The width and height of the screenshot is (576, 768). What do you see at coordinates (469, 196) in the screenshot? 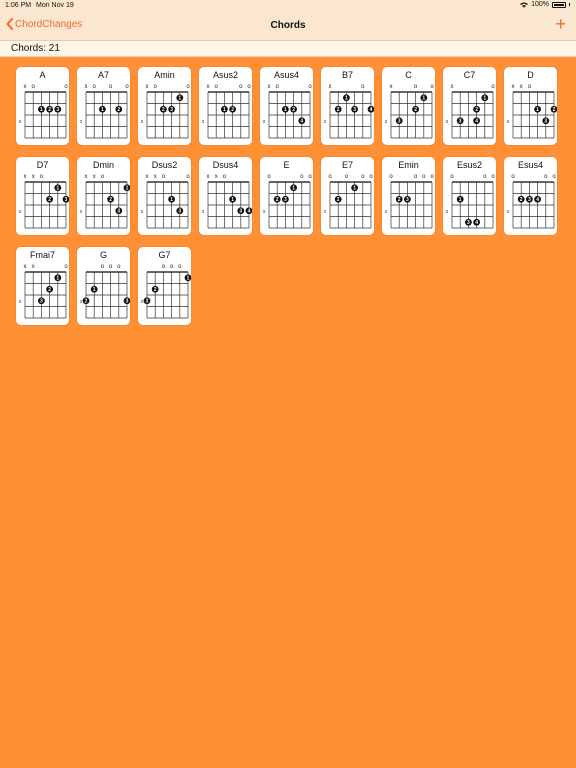
I see `chord-card: Esus2 o o o 3 1 3 4` at bounding box center [469, 196].